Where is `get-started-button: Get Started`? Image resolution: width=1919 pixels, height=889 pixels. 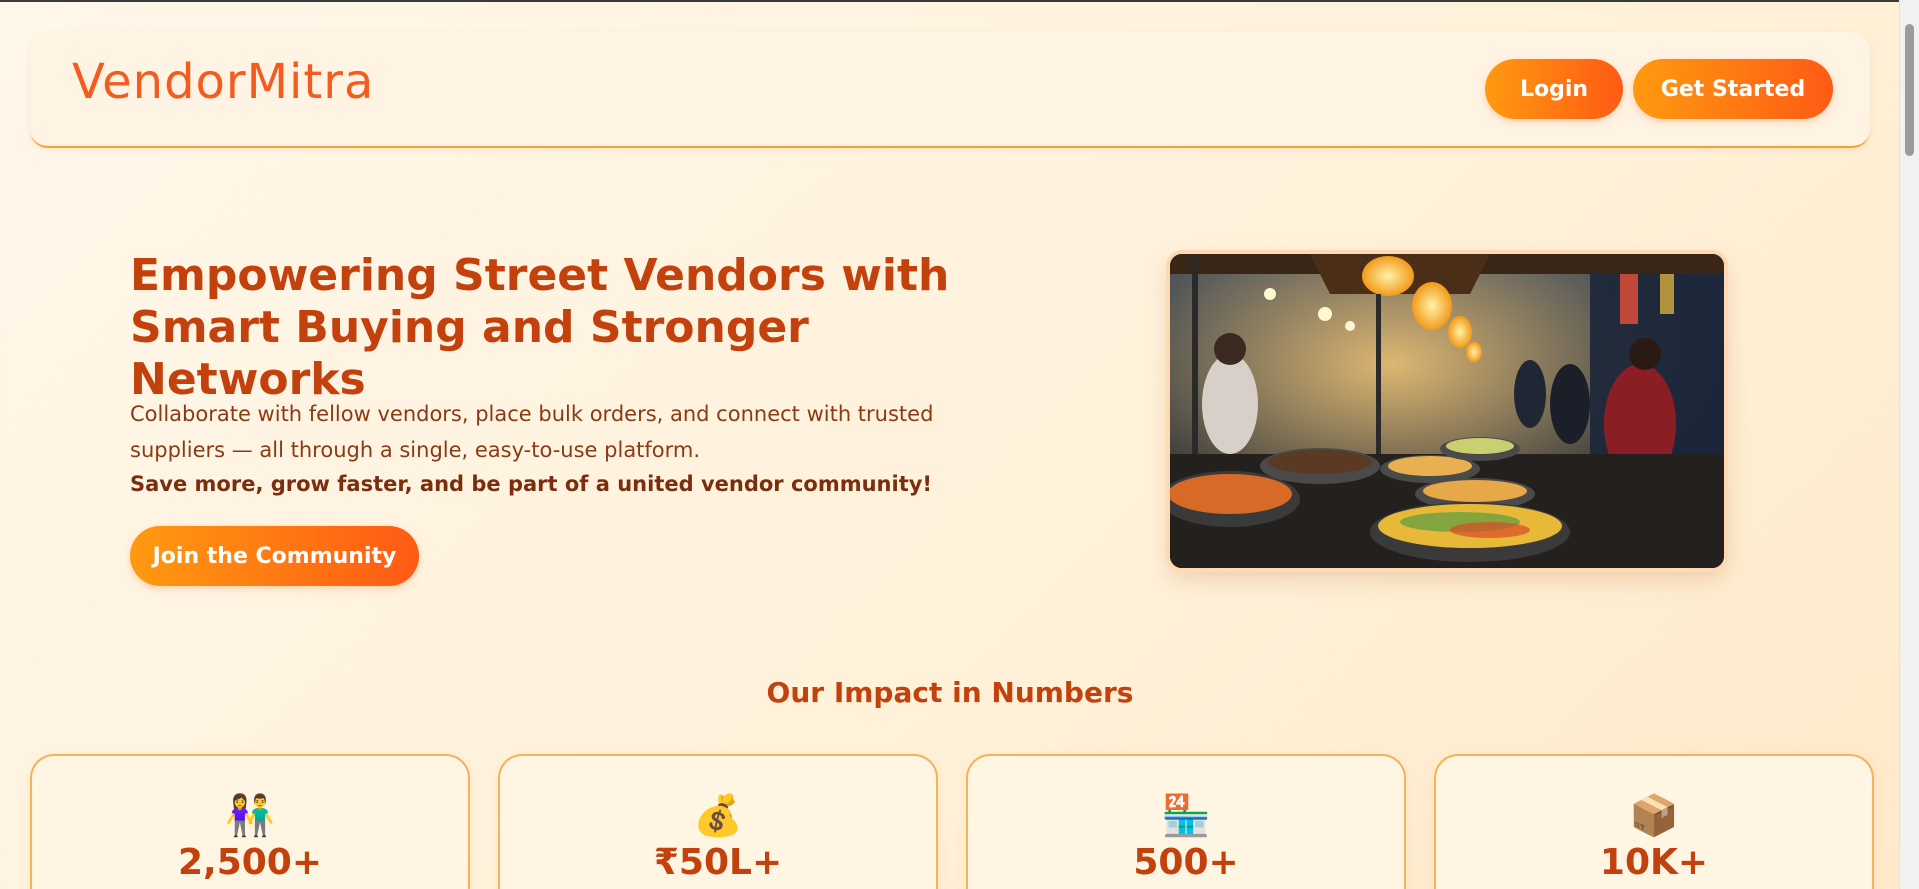
get-started-button: Get Started is located at coordinates (1733, 89).